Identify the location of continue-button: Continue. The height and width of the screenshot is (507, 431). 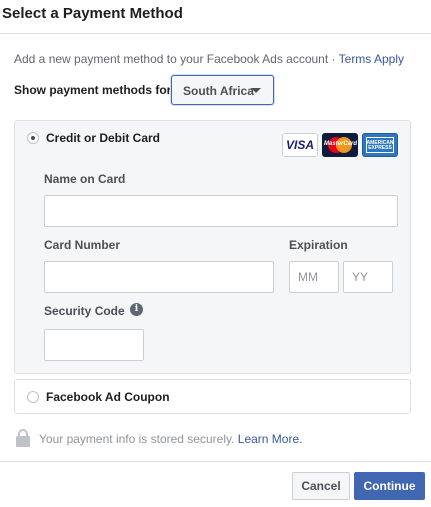
(389, 486).